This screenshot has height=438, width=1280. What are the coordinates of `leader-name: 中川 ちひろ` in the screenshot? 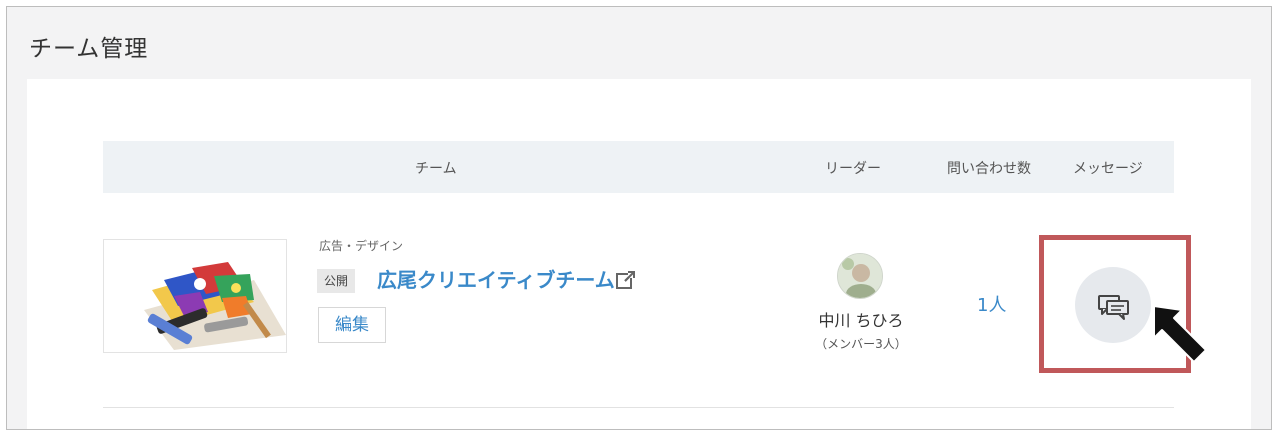 It's located at (861, 320).